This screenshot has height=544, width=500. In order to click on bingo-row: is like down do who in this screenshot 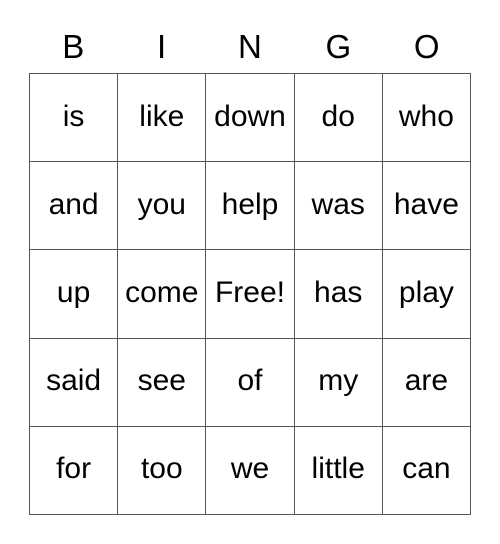, I will do `click(251, 118)`.